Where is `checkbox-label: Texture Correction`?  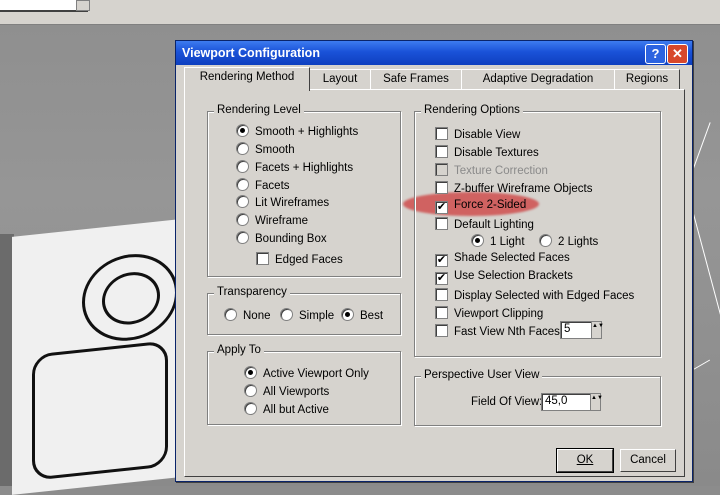
checkbox-label: Texture Correction is located at coordinates (501, 171).